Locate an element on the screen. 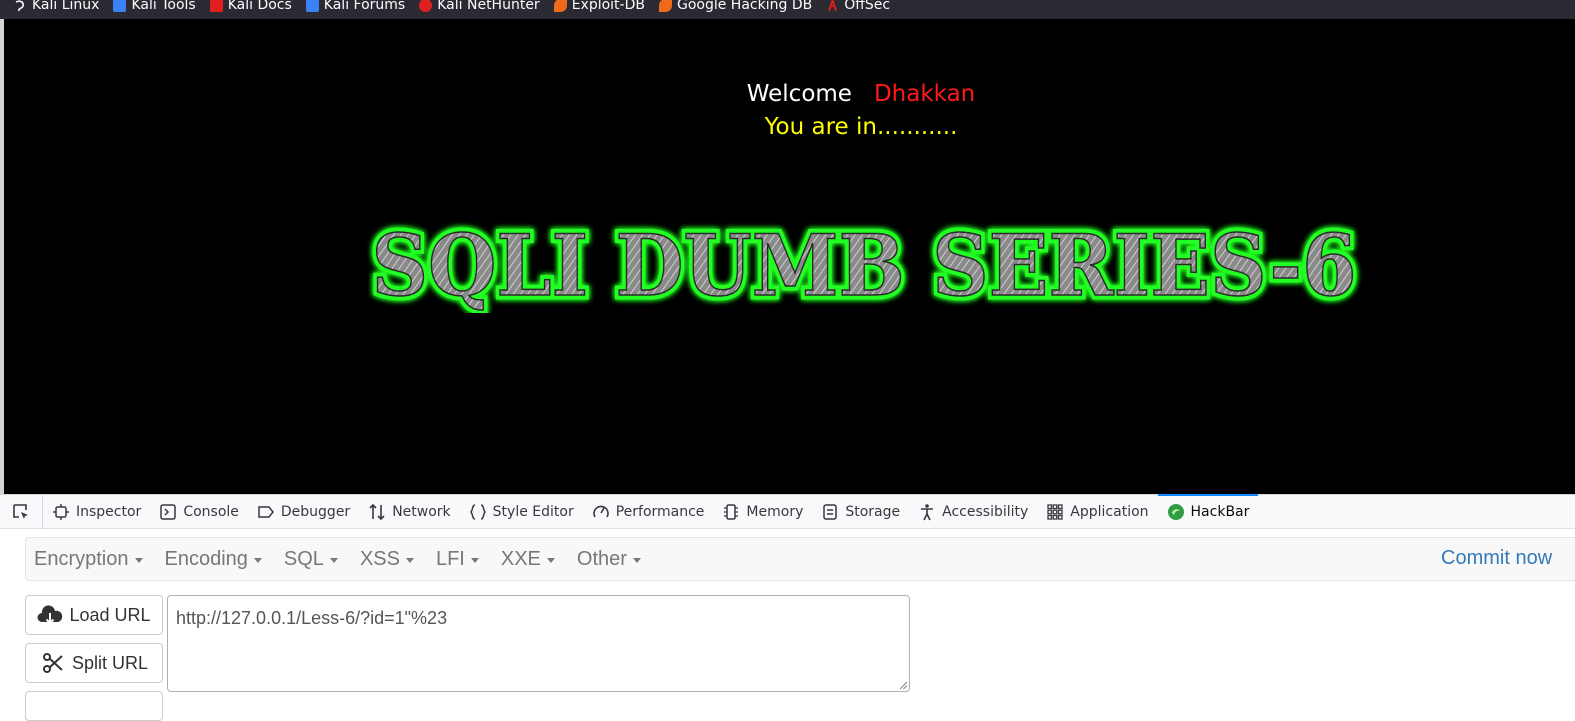 The width and height of the screenshot is (1575, 721). bookmark-kali-nethunter: Kali NetHunter is located at coordinates (479, 6).